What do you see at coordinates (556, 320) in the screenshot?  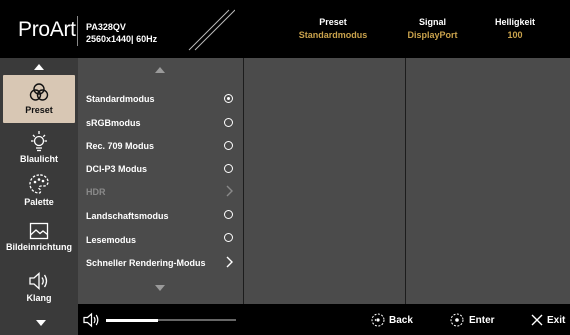 I see `exit-button: Exit` at bounding box center [556, 320].